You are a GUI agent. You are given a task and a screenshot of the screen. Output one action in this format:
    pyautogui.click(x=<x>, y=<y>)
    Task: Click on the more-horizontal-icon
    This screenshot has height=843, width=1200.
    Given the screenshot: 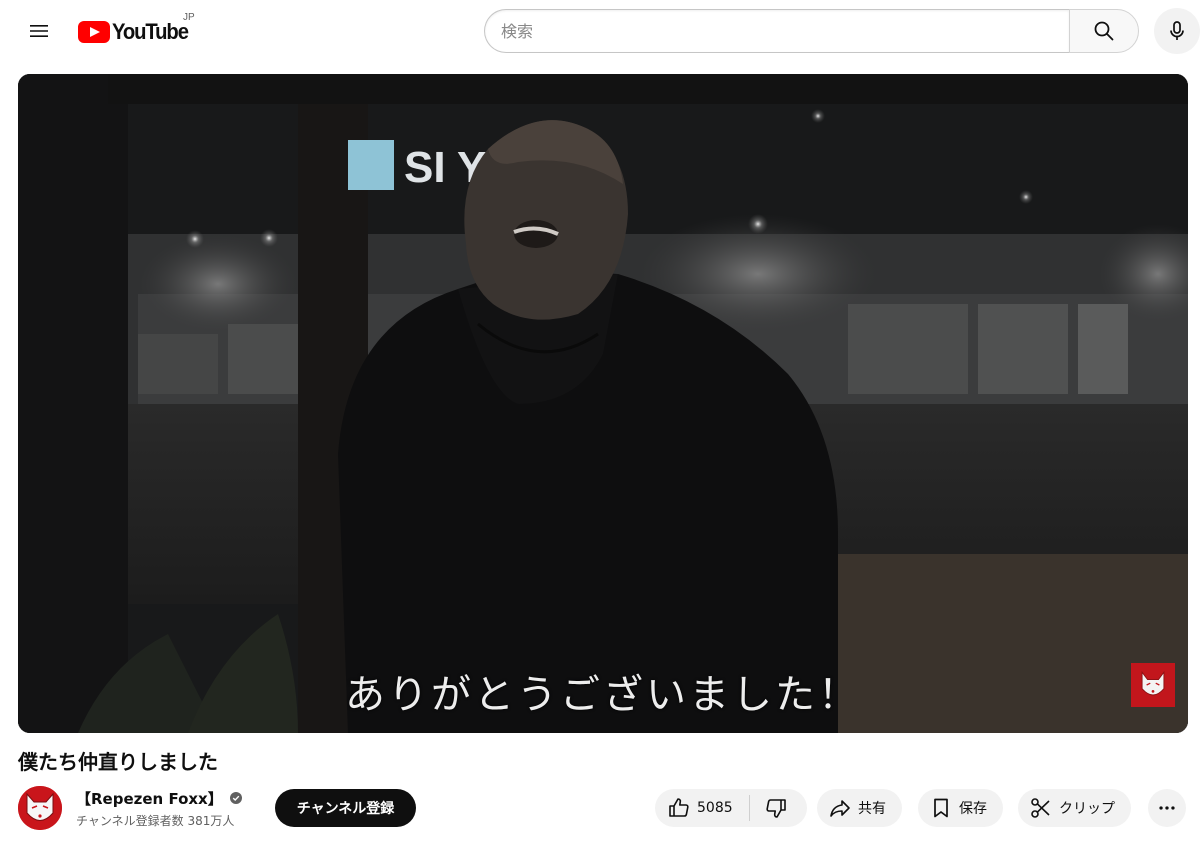 What is the action you would take?
    pyautogui.click(x=1167, y=808)
    